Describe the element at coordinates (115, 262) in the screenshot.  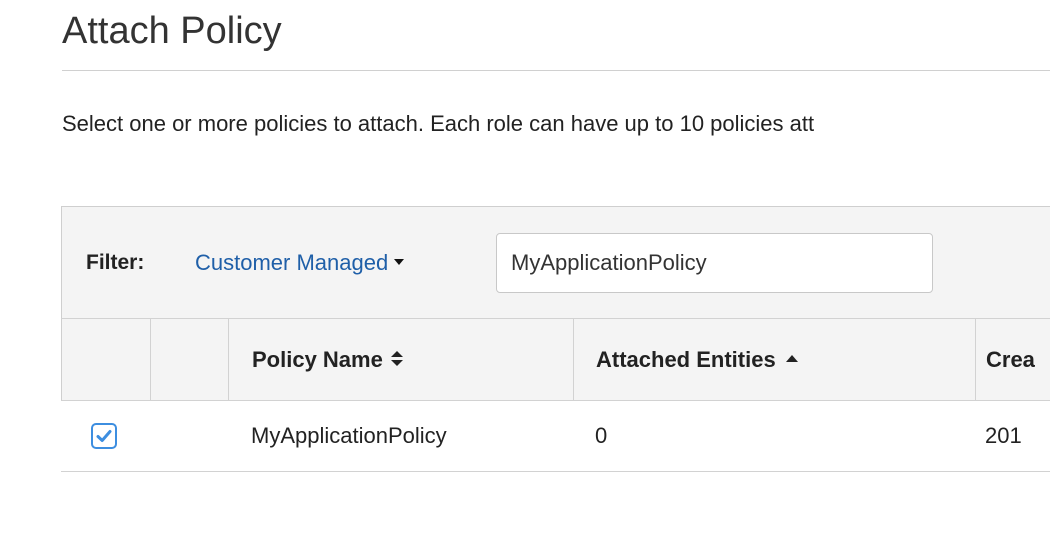
I see `filter-label: Filter:` at that location.